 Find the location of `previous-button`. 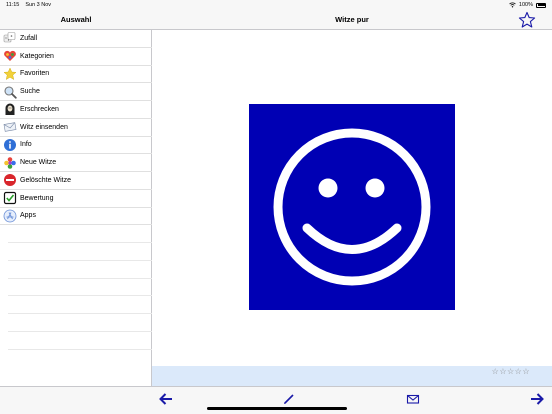

previous-button is located at coordinates (166, 399).